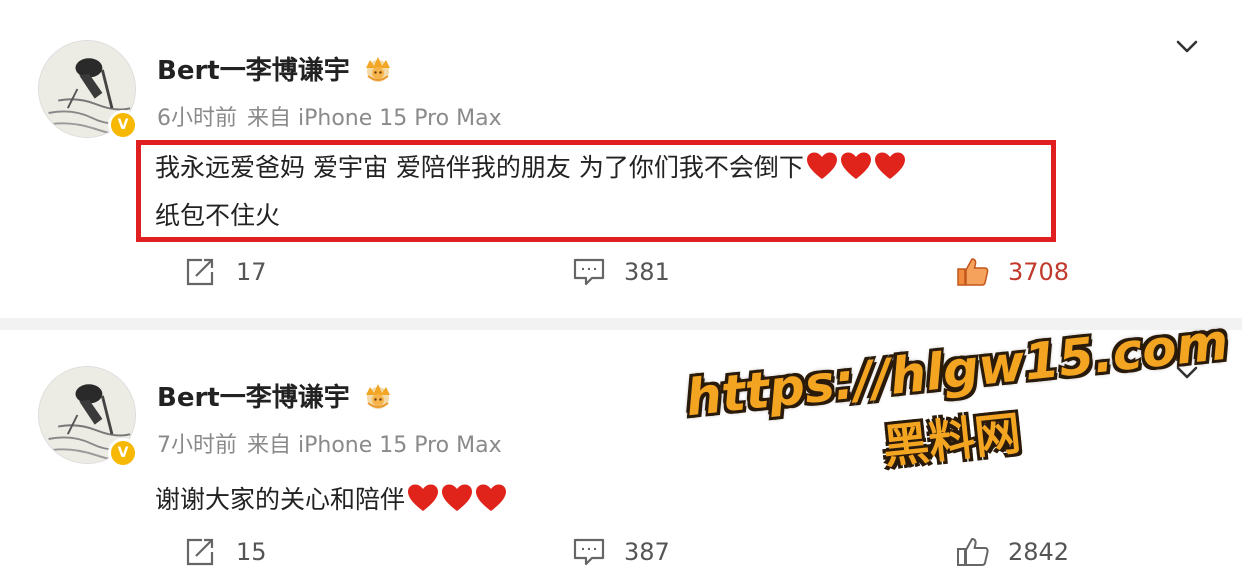 This screenshot has height=566, width=1242. I want to click on post-time: 6小时前, so click(197, 118).